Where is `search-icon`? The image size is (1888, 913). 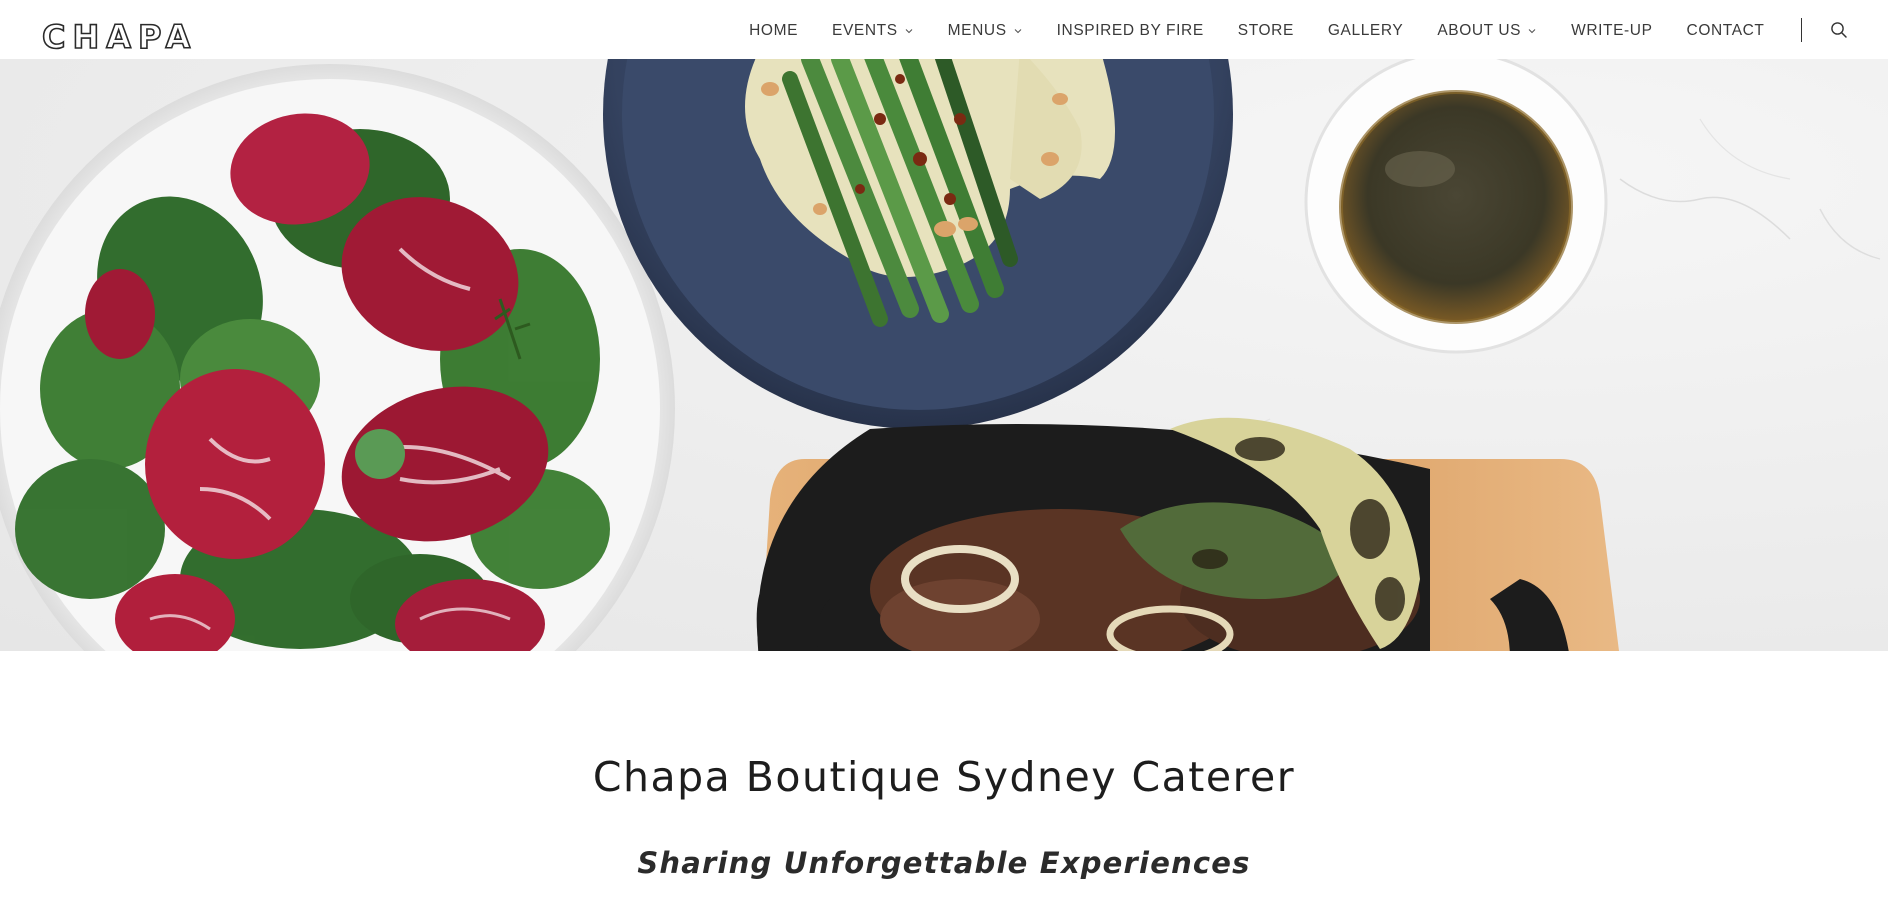 search-icon is located at coordinates (1839, 29).